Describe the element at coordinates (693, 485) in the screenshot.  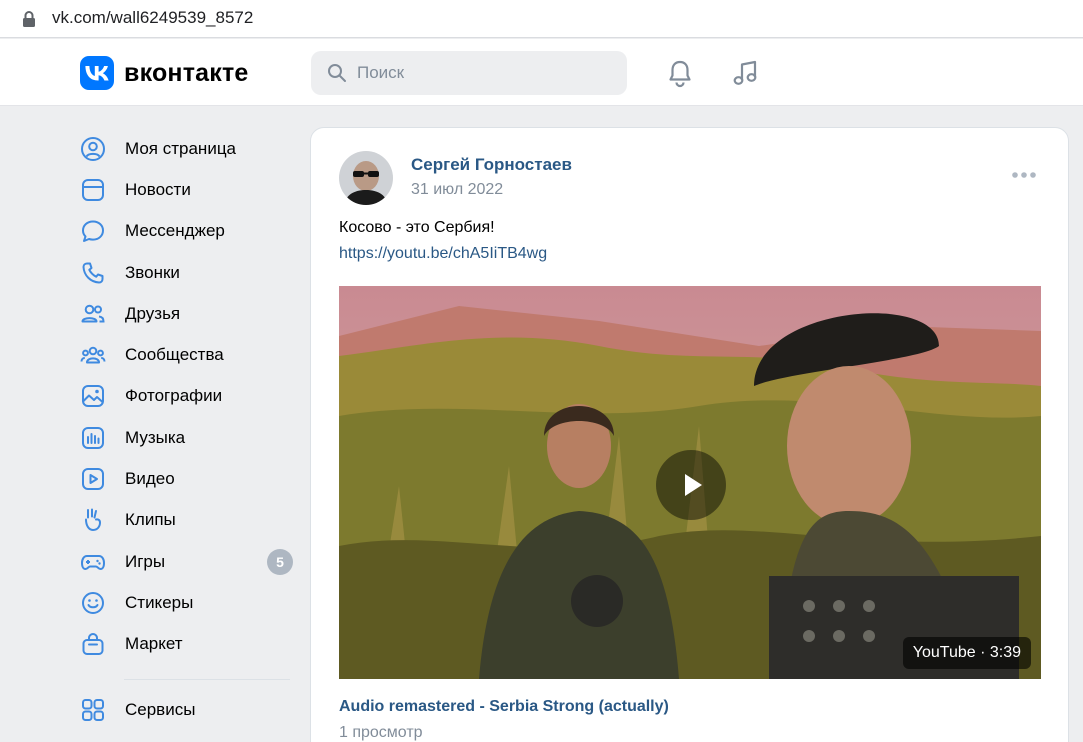
I see `play-icon` at that location.